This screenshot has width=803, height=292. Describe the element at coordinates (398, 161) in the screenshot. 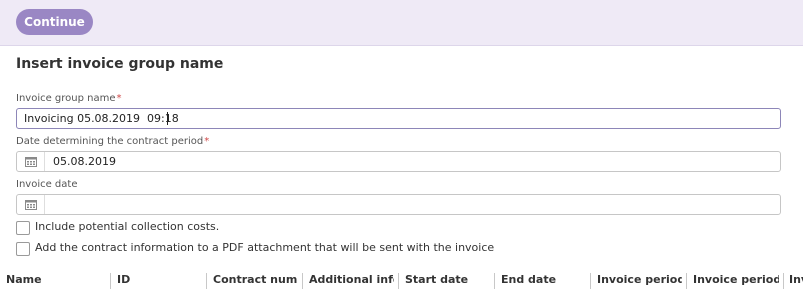

I see `contract-period-date-input: 05.08.2019` at that location.